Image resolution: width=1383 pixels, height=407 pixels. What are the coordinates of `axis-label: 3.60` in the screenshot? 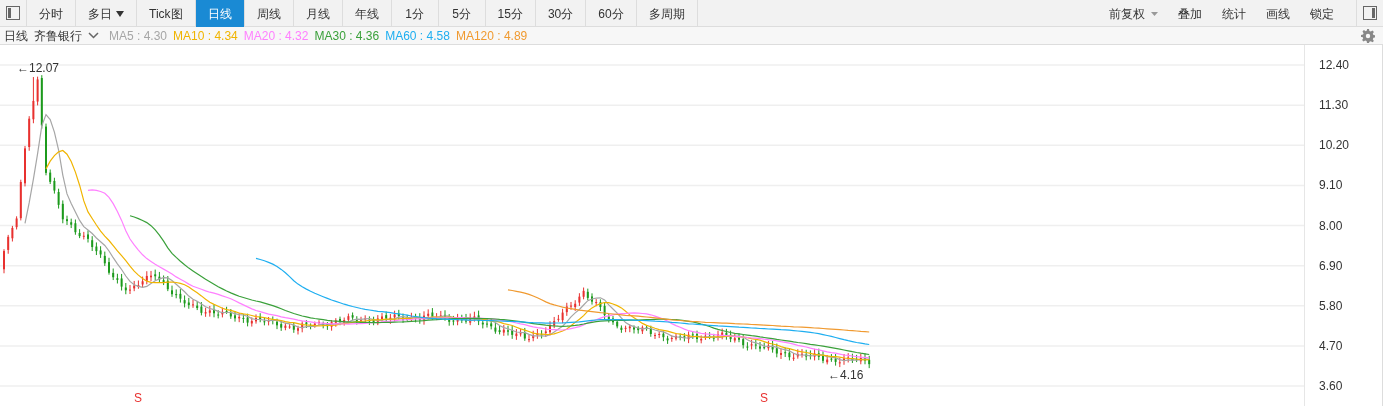 It's located at (1331, 386).